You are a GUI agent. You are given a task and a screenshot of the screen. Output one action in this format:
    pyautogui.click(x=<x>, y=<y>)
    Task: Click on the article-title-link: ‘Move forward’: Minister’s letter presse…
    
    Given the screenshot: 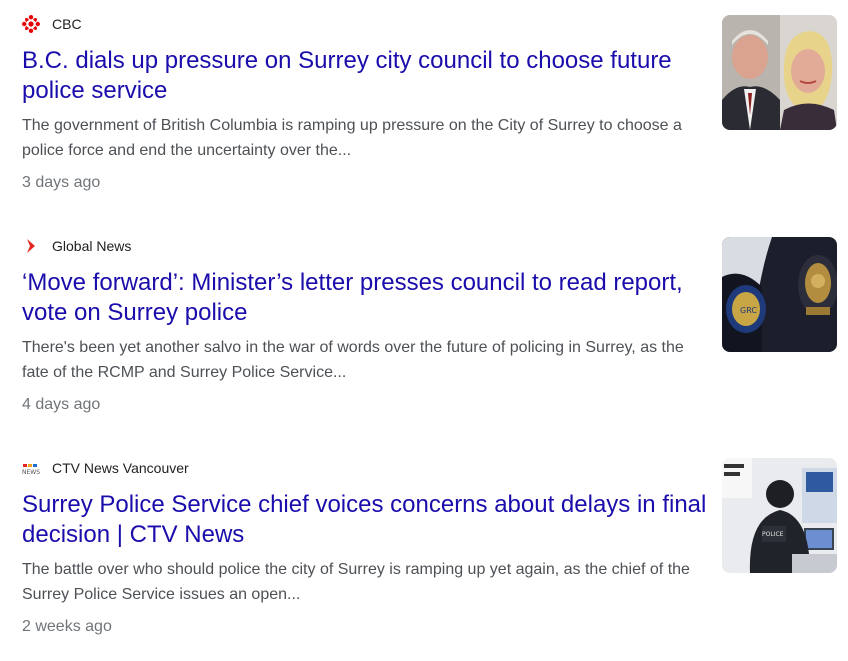 What is the action you would take?
    pyautogui.click(x=367, y=298)
    